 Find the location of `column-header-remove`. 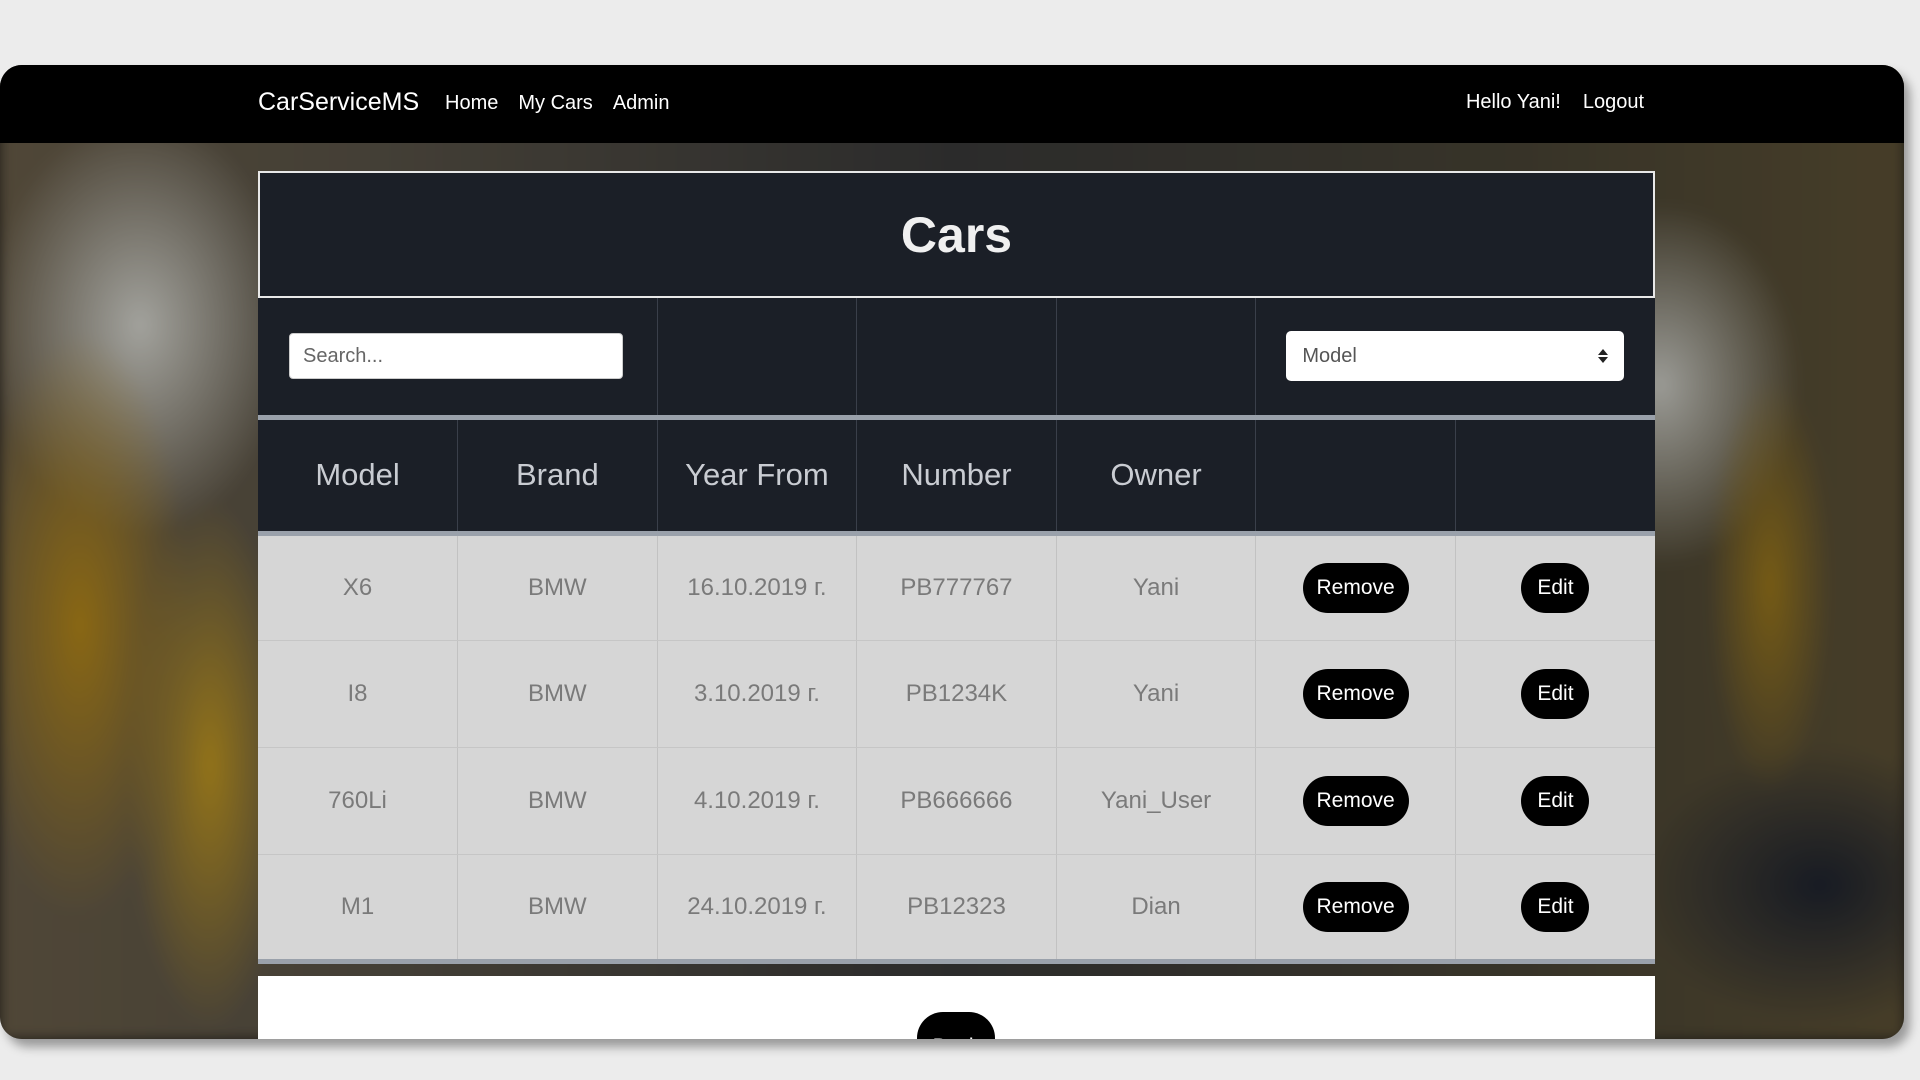

column-header-remove is located at coordinates (1355, 476).